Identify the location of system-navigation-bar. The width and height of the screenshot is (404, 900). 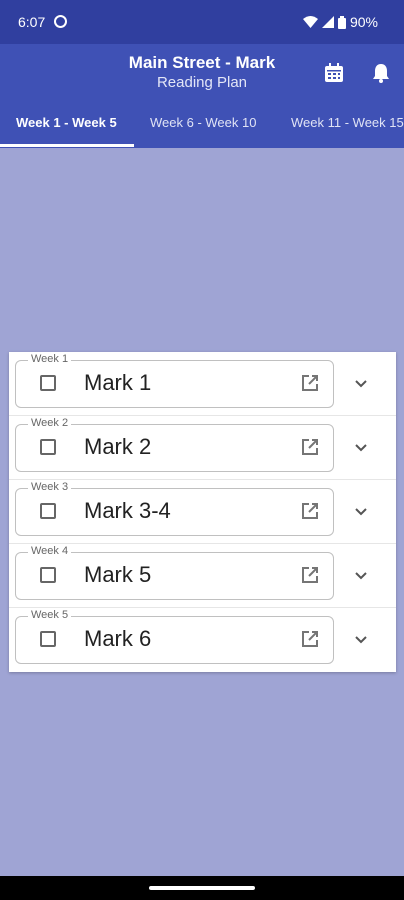
(202, 888).